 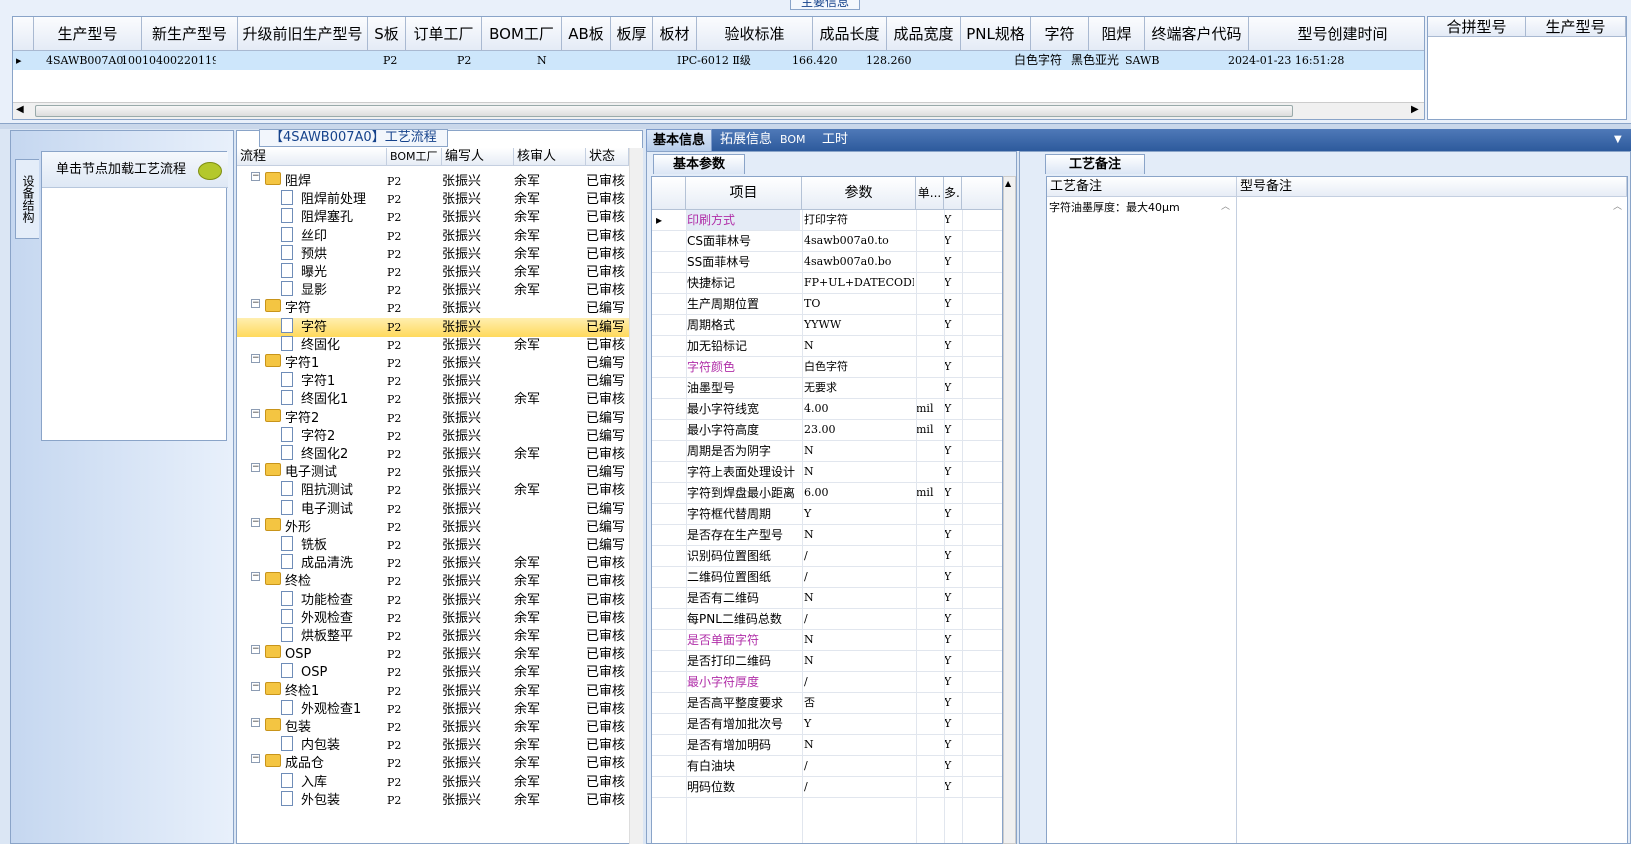 I want to click on tree-row: 阻焊塞孔 P2 张振兴 余军 已审核, so click(x=433, y=217).